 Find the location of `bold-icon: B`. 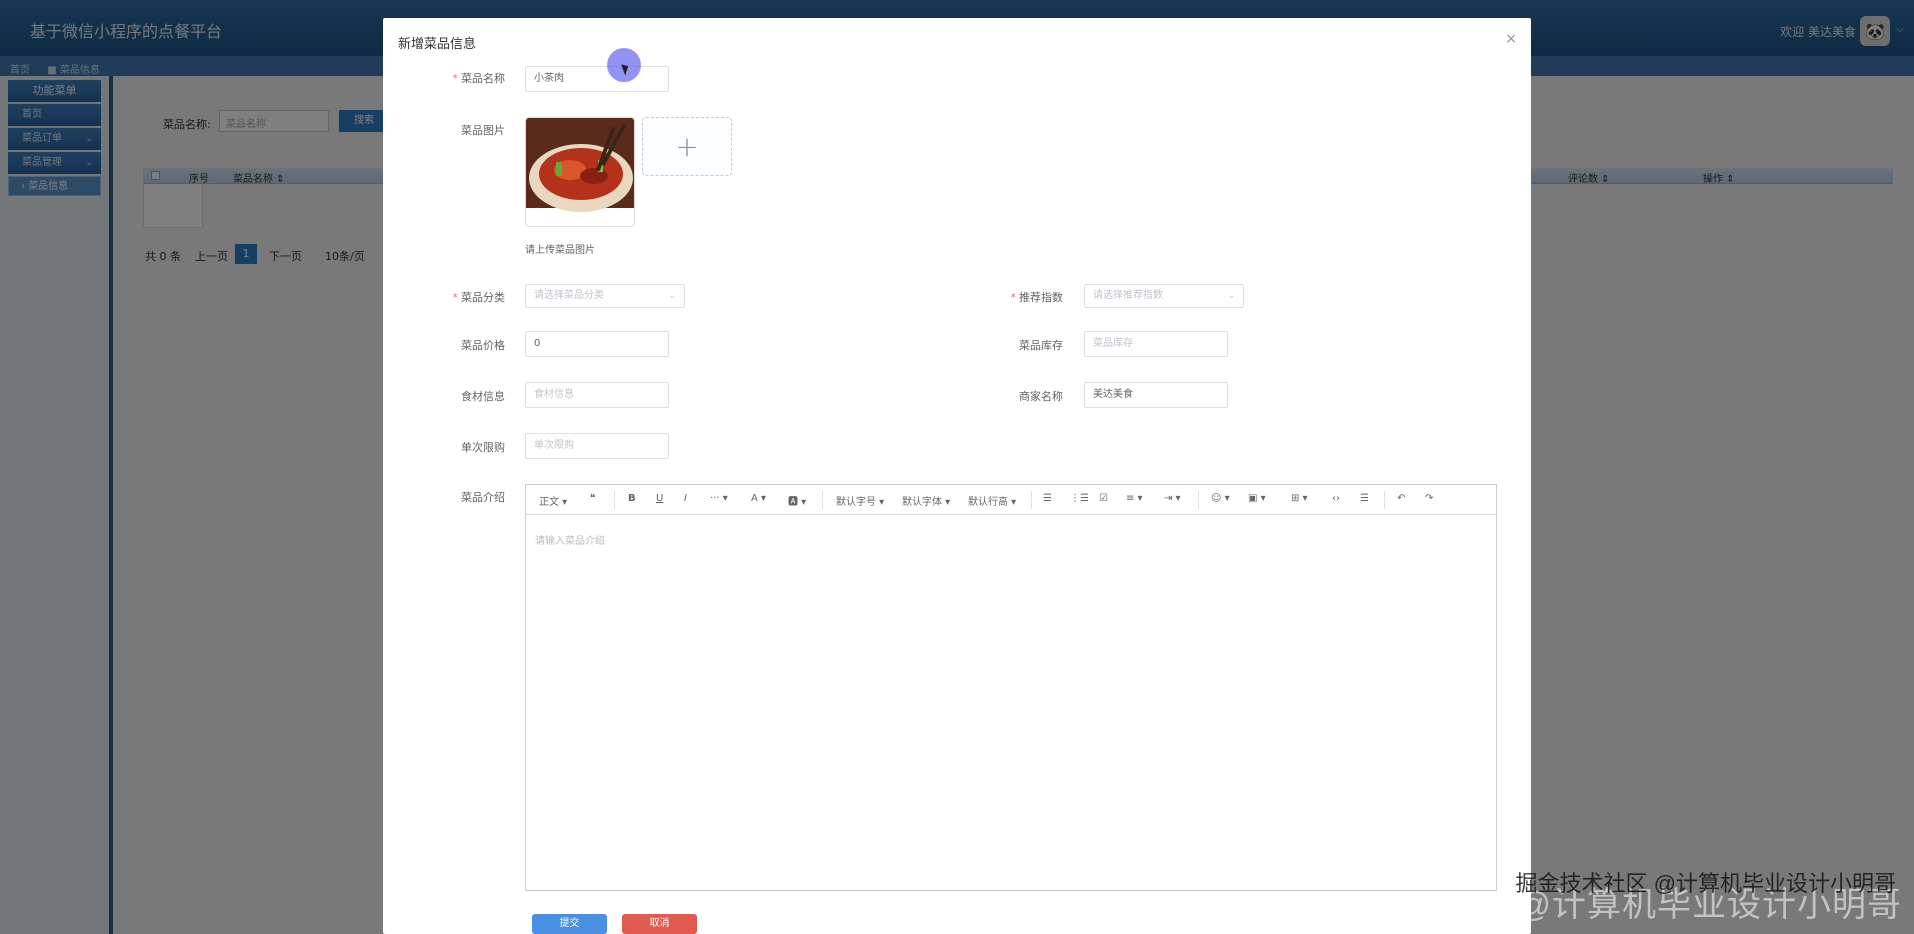

bold-icon: B is located at coordinates (632, 498).